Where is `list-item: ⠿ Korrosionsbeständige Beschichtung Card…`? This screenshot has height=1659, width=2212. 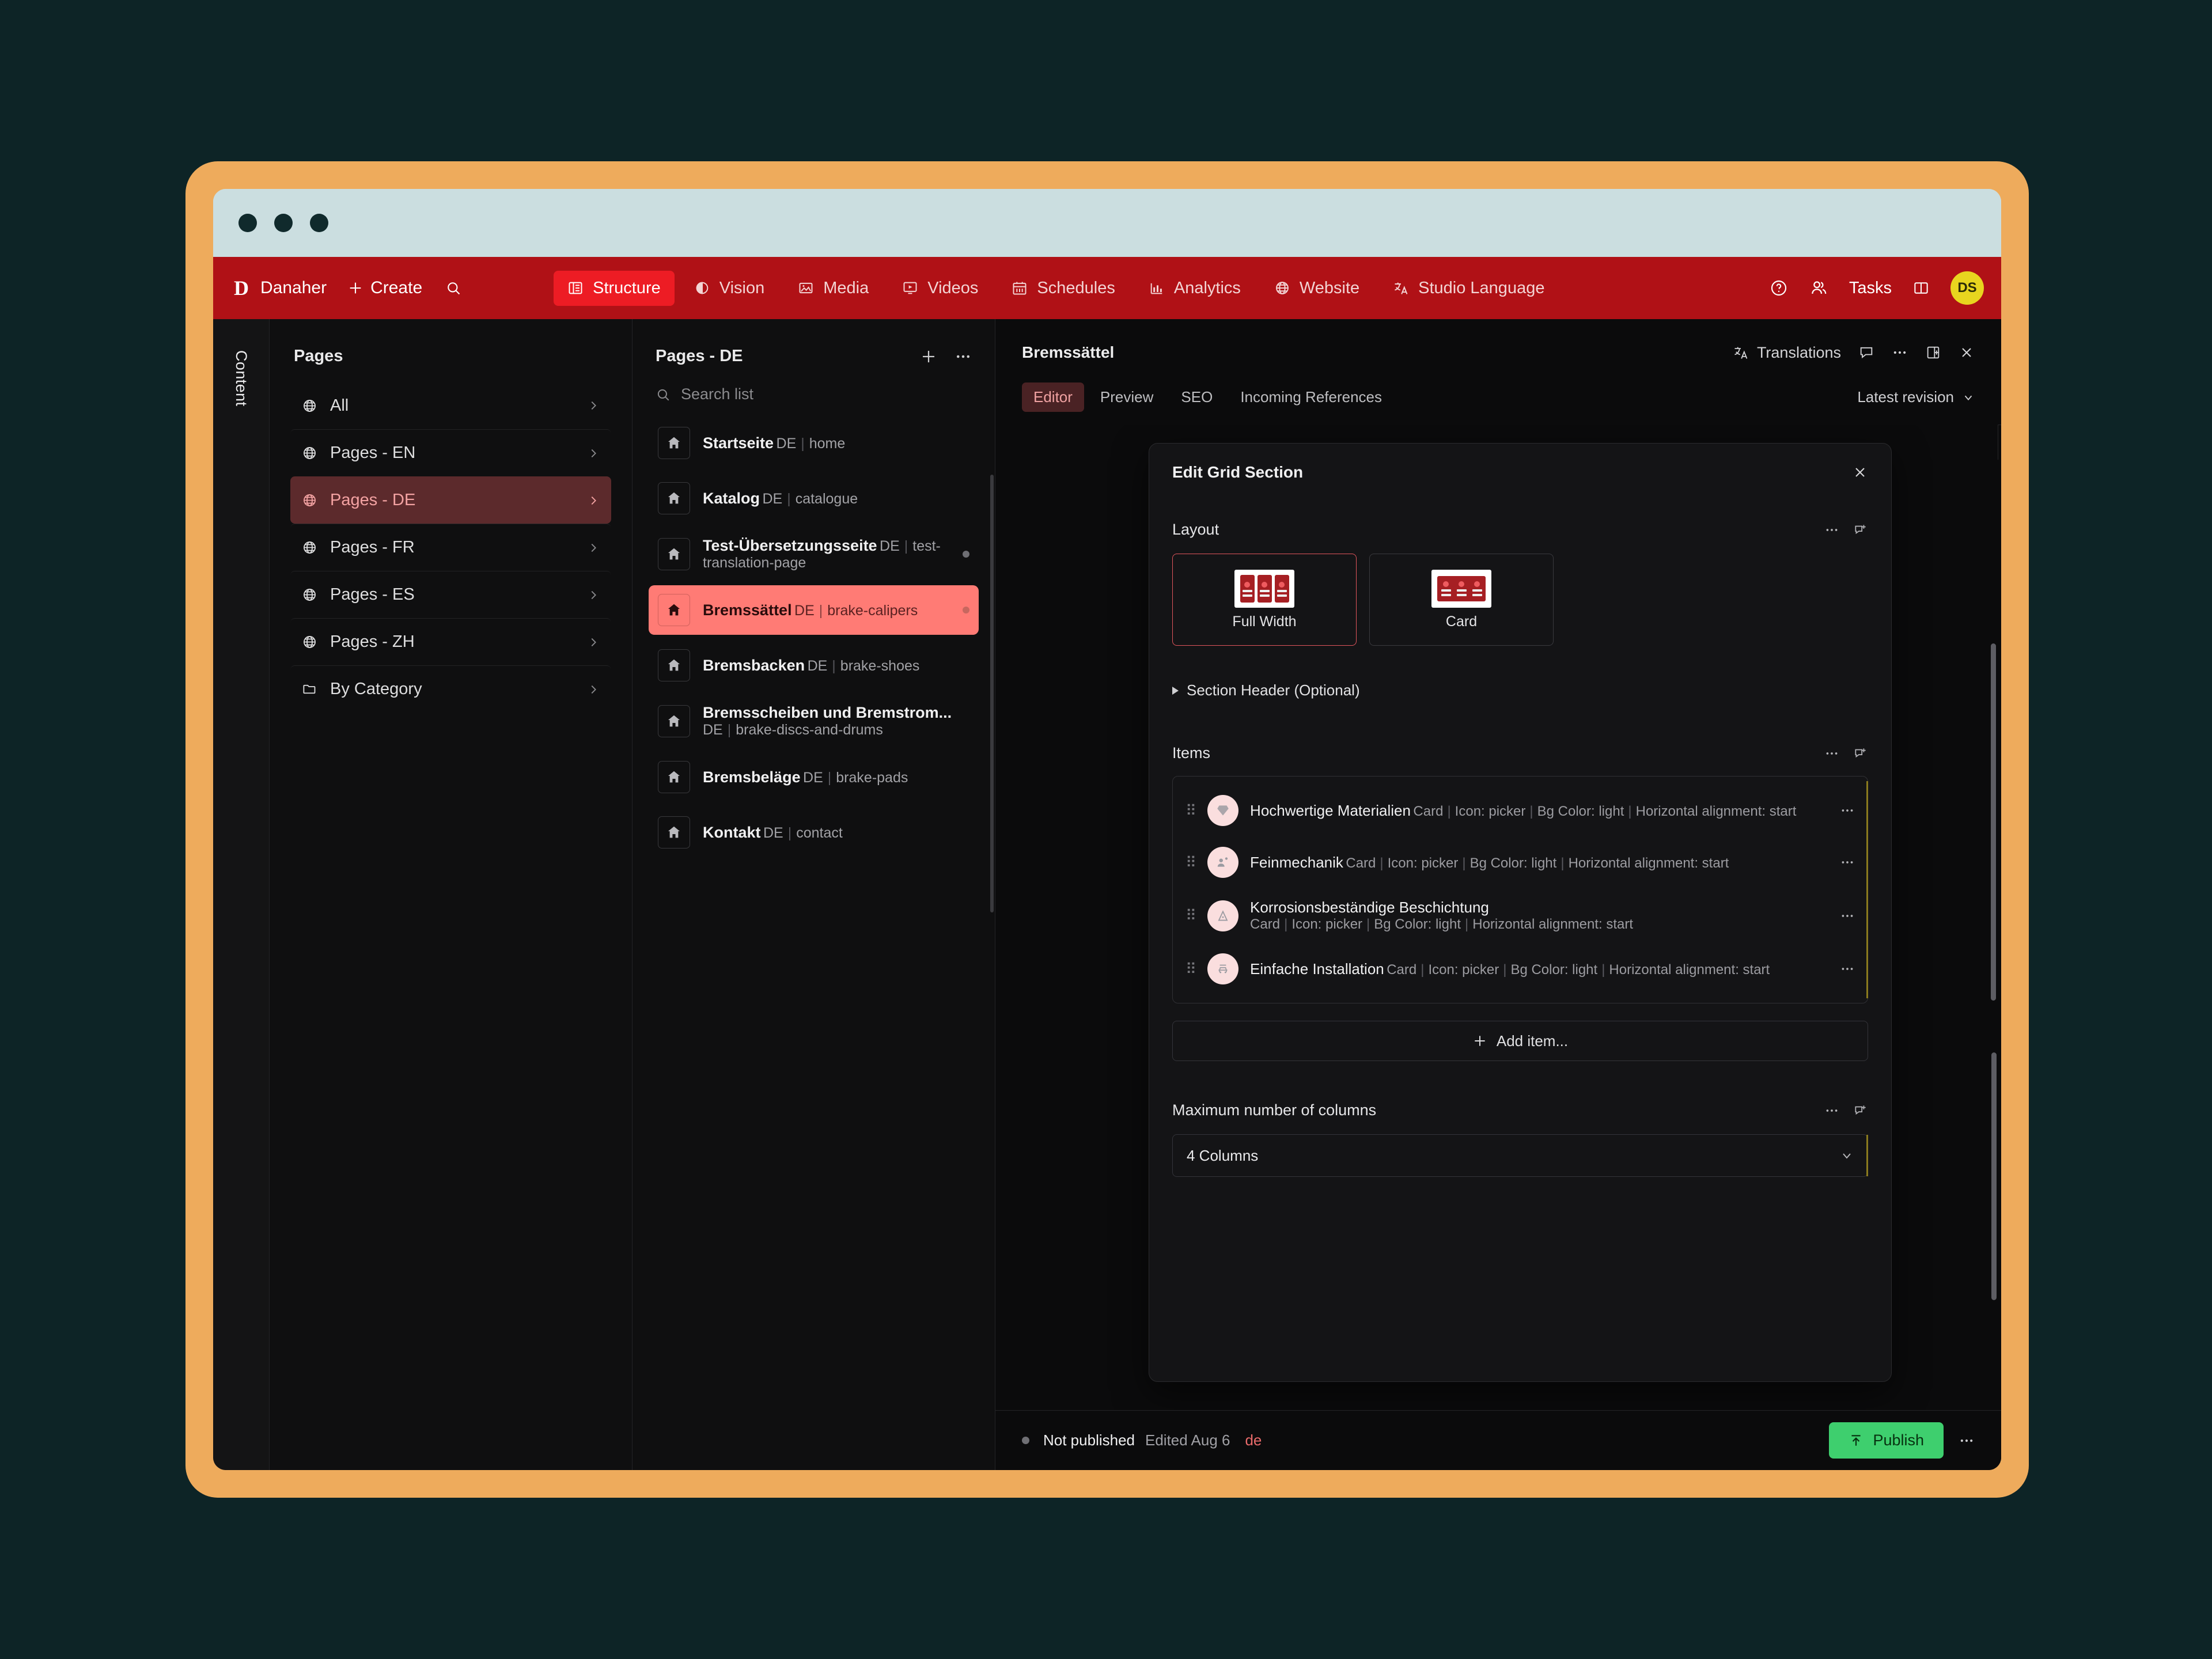
list-item: ⠿ Korrosionsbeständige Beschichtung Card… is located at coordinates (1520, 915).